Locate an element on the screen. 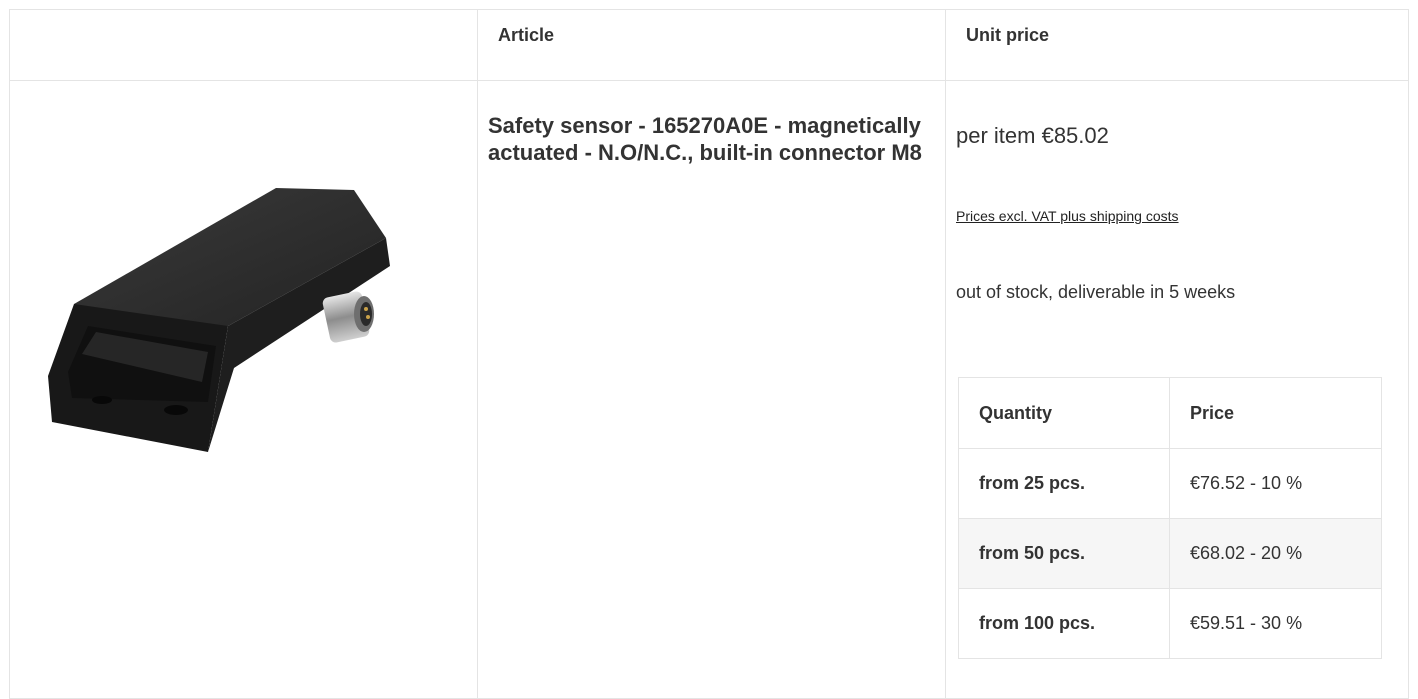  vat-shipping-link: Prices excl. VAT plus shipping costs is located at coordinates (1067, 216).